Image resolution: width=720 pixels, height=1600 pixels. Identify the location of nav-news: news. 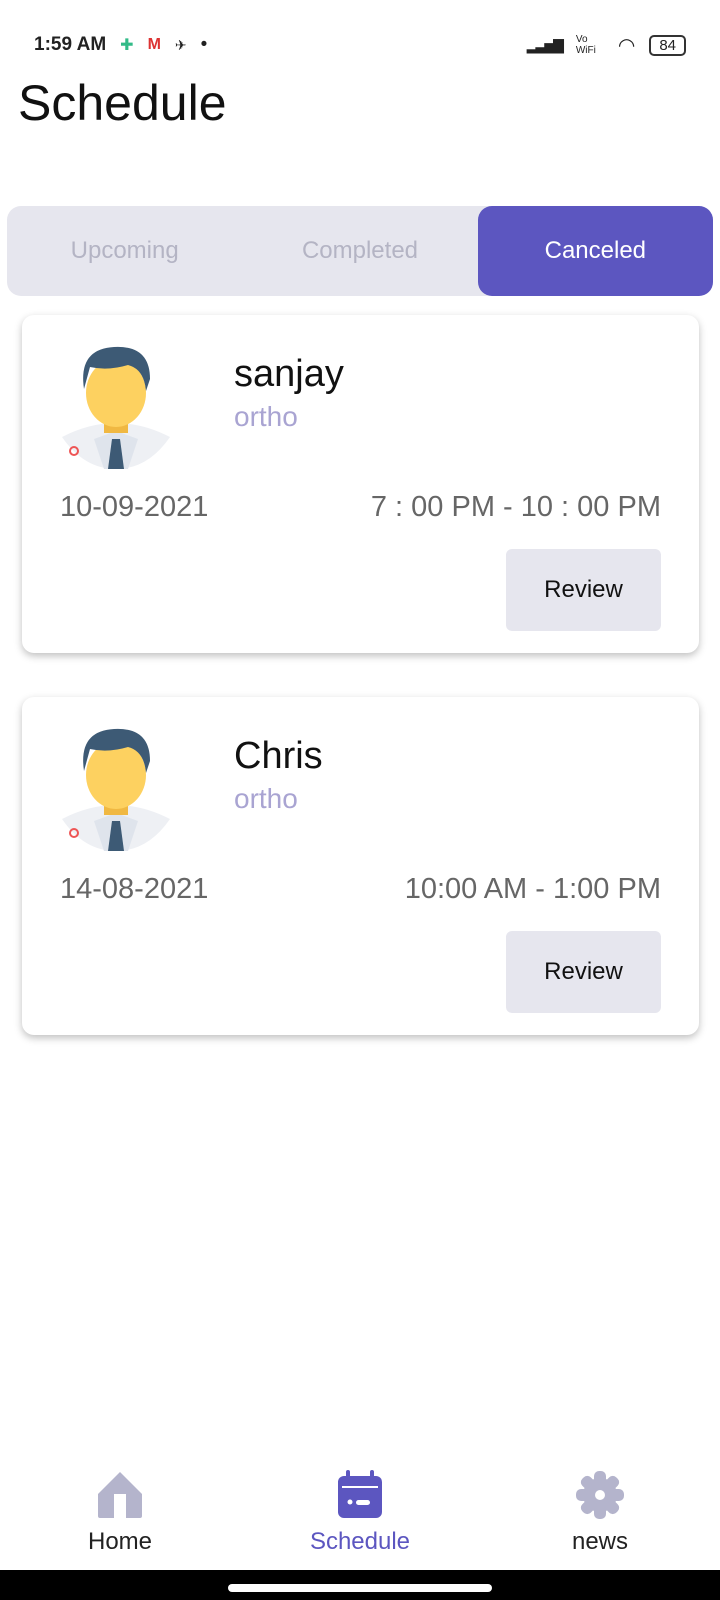
(600, 1513).